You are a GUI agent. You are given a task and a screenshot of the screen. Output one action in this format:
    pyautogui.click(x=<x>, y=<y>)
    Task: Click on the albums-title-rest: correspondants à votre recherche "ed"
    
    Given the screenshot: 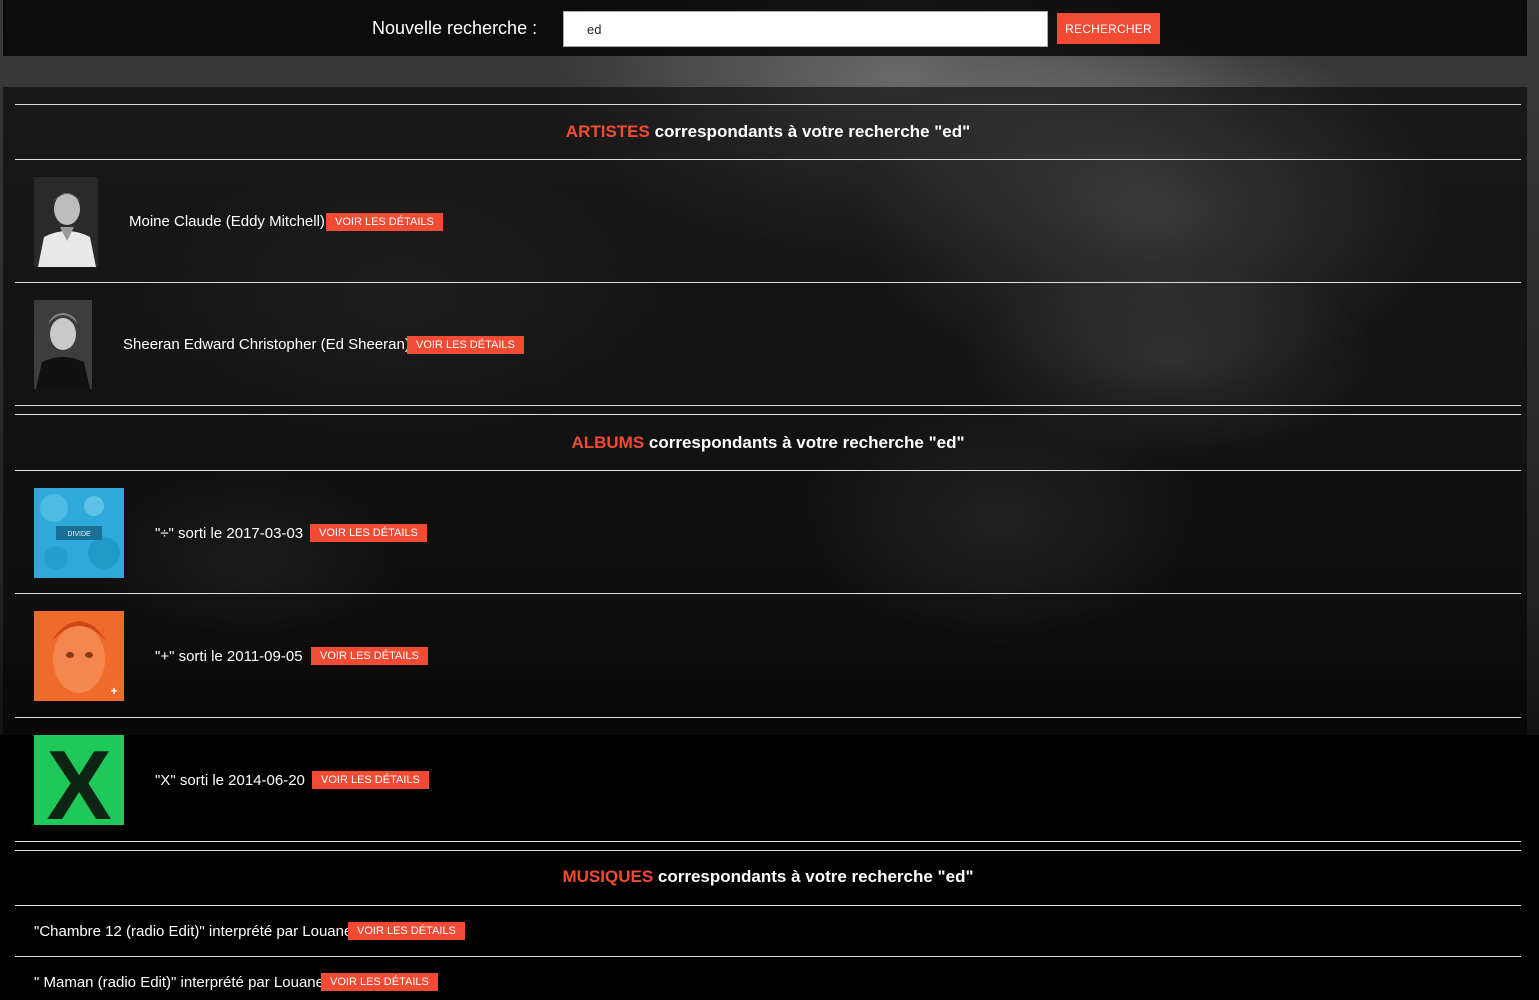 What is the action you would take?
    pyautogui.click(x=804, y=442)
    